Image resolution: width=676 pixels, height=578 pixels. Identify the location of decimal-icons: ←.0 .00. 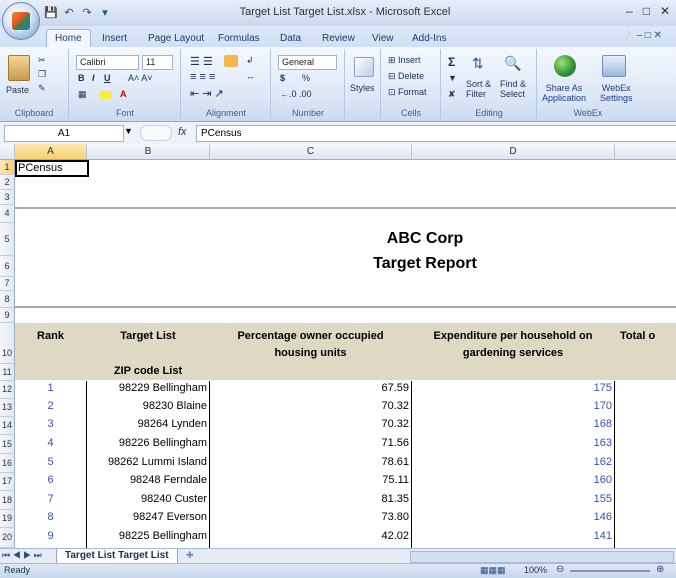
(296, 94).